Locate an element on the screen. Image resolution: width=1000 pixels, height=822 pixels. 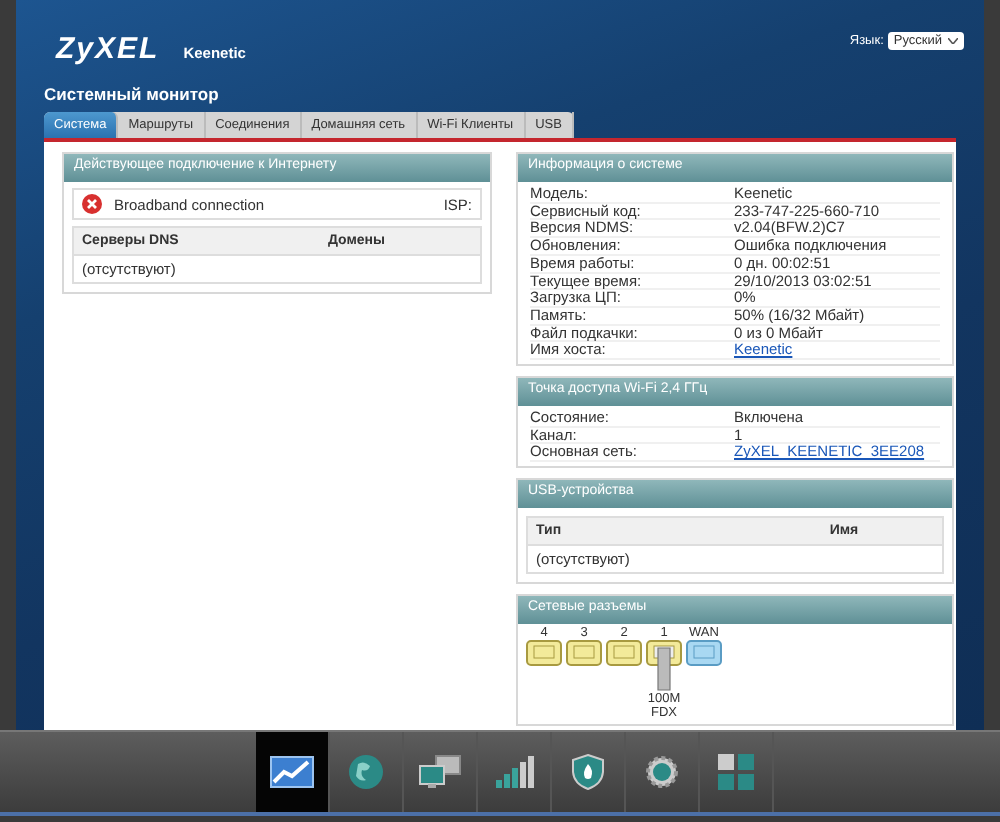
settings-icon is located at coordinates (661, 772).